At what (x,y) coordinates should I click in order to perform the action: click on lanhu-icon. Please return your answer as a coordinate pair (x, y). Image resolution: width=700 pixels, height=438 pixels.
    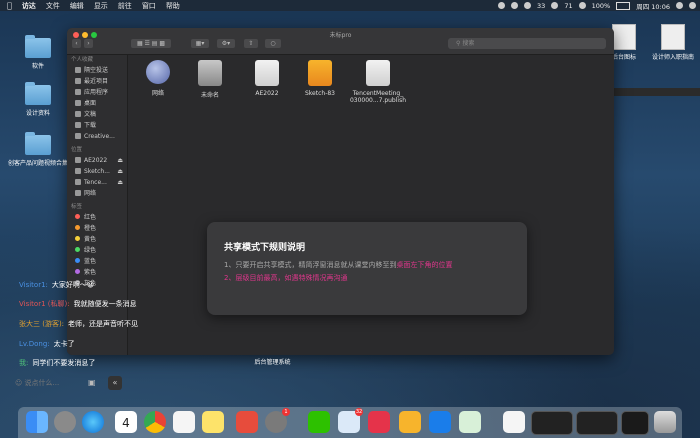
    Looking at the image, I should click on (440, 422).